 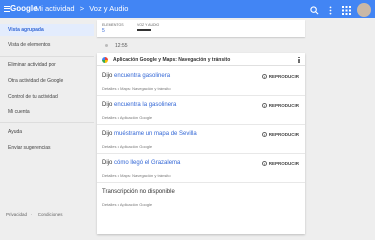 I want to click on entry-unavailable-text: Transcripción no disponible, so click(x=138, y=192).